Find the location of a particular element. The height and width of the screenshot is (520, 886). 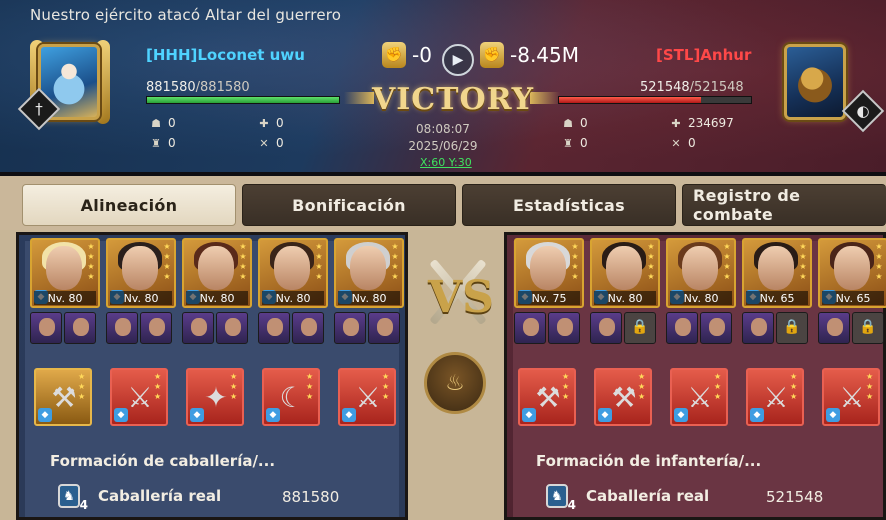

replay-button: ▶ is located at coordinates (458, 60).